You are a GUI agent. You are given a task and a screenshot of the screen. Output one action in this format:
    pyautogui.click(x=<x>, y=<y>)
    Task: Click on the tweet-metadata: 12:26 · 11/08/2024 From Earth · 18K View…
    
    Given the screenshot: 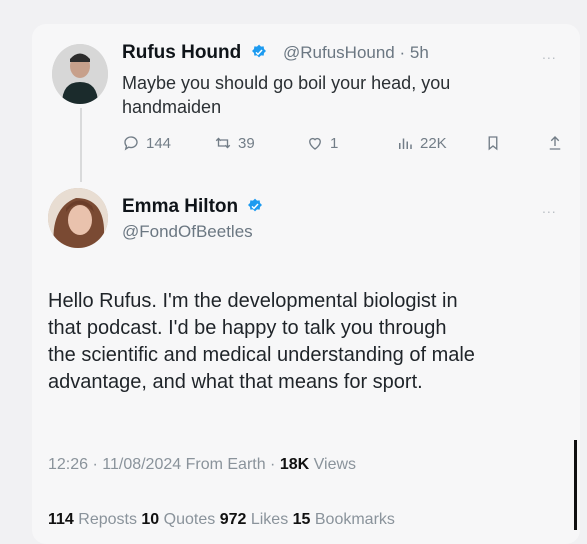 What is the action you would take?
    pyautogui.click(x=202, y=465)
    